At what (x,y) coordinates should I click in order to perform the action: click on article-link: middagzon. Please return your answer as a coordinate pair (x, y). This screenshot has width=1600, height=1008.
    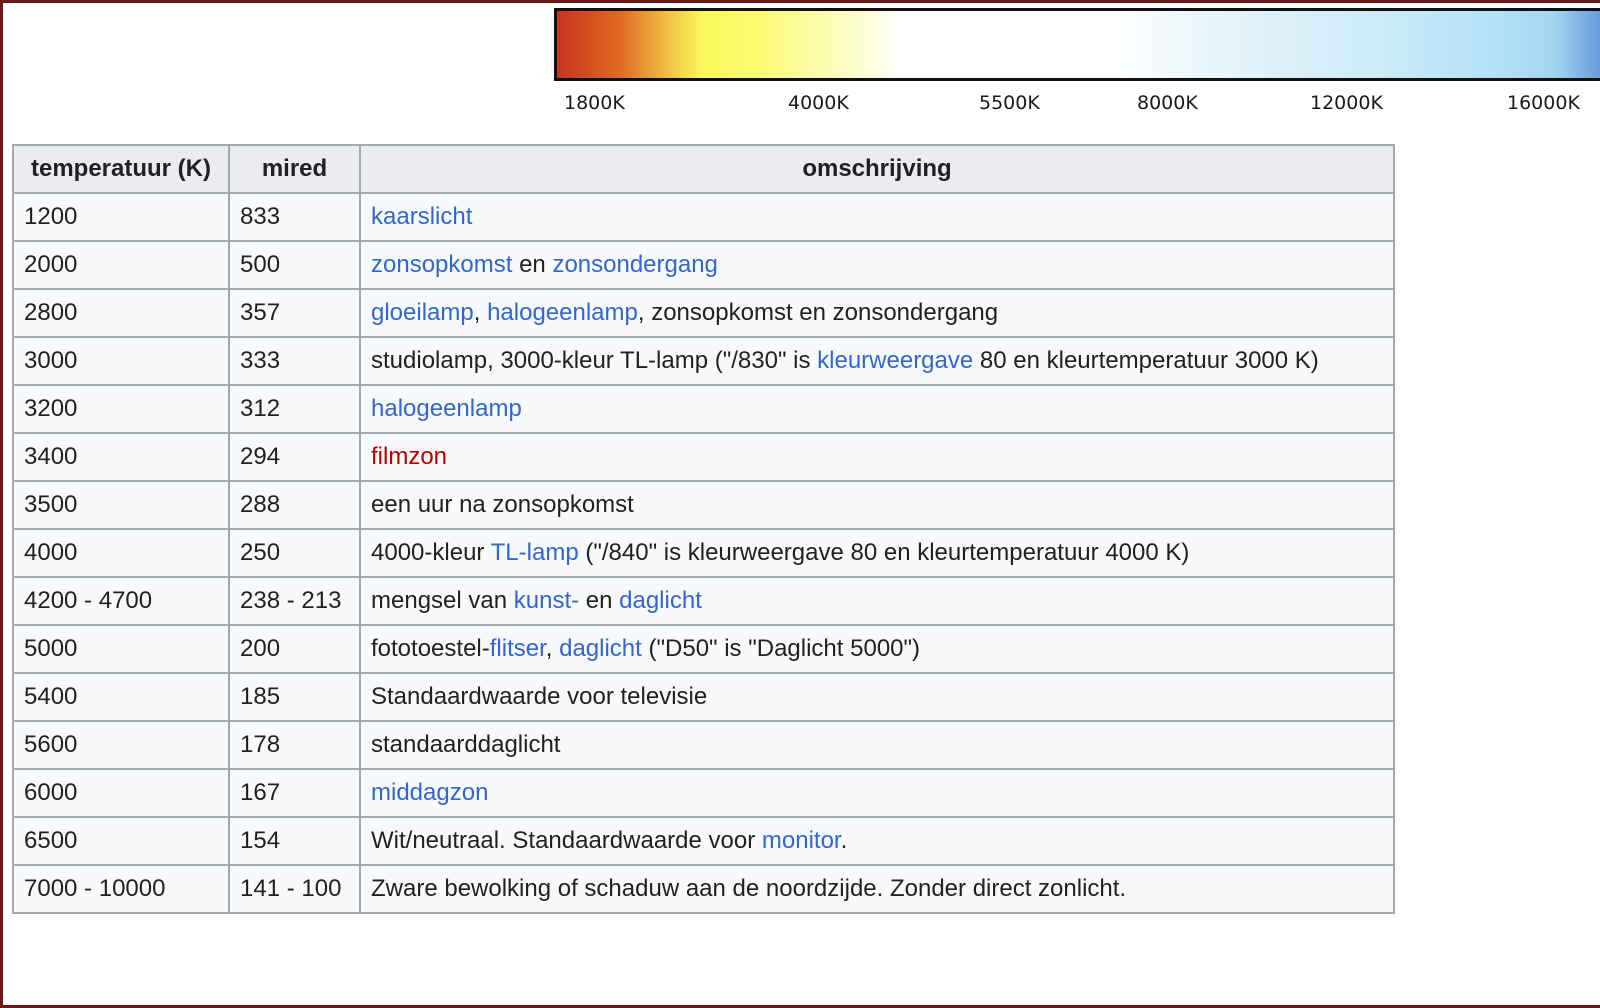
    Looking at the image, I should click on (429, 792).